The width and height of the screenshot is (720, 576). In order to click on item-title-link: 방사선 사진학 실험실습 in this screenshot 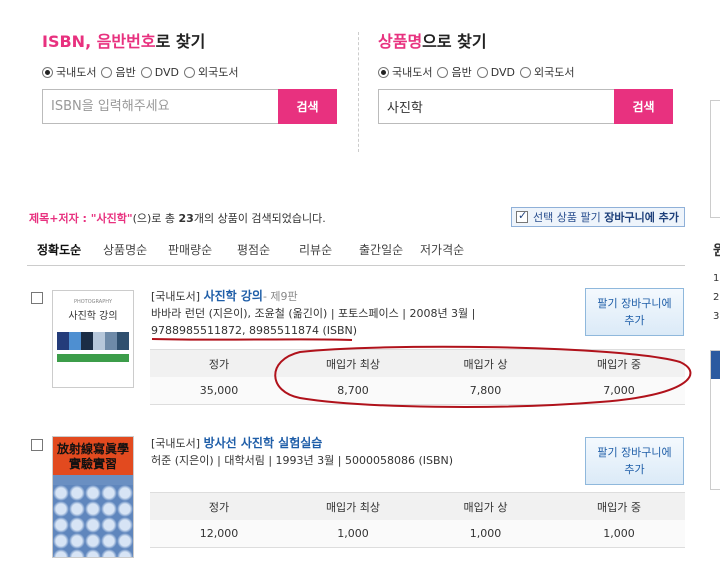, I will do `click(263, 443)`.